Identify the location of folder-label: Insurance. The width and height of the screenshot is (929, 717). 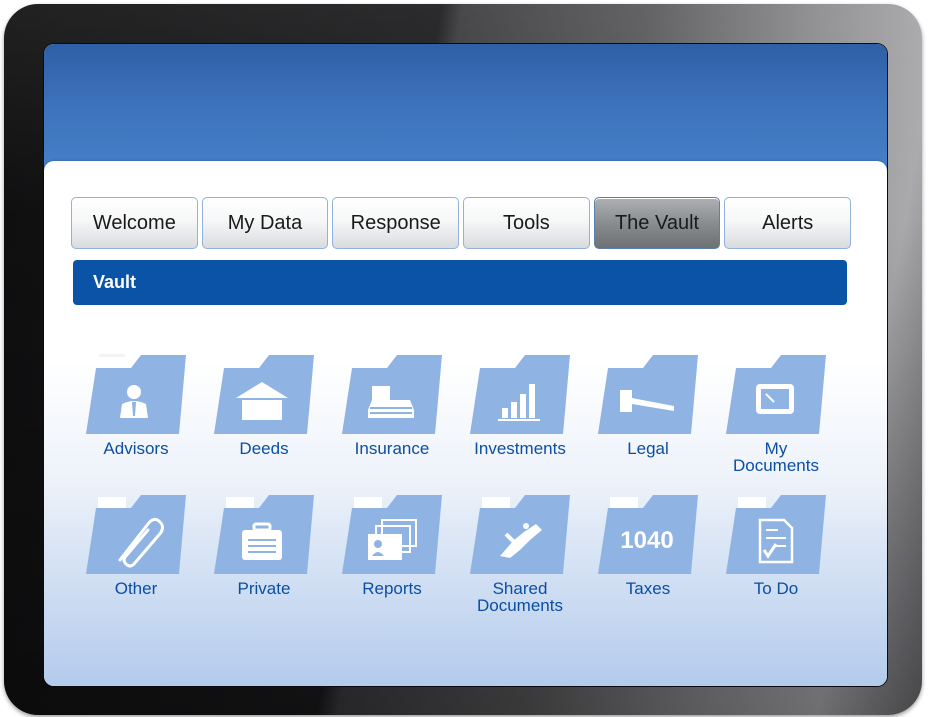
(392, 448).